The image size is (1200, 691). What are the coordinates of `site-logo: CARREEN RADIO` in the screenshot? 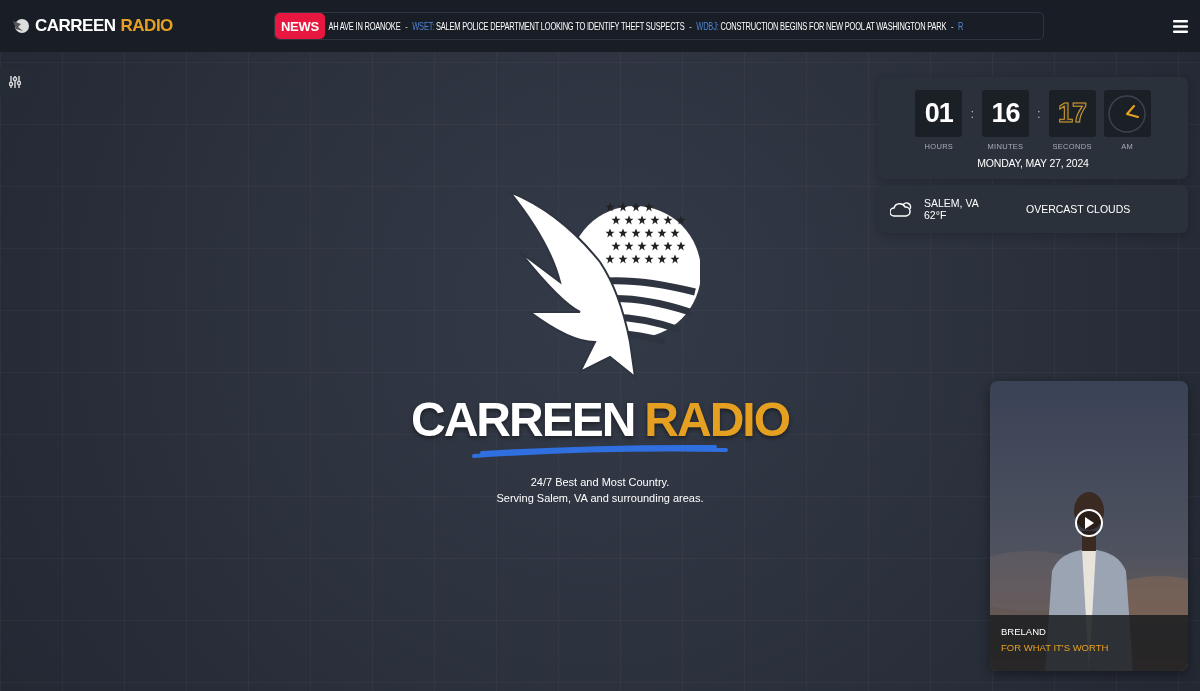 It's located at (143, 26).